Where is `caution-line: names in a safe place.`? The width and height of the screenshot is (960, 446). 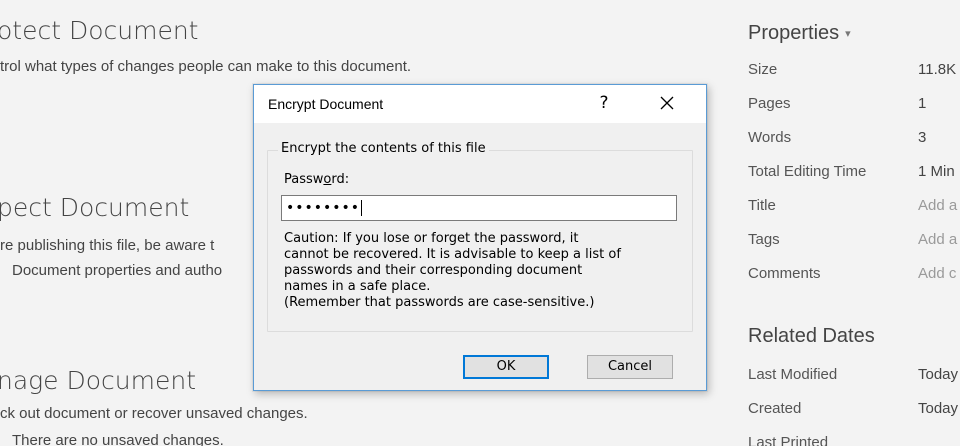 caution-line: names in a safe place. is located at coordinates (357, 286).